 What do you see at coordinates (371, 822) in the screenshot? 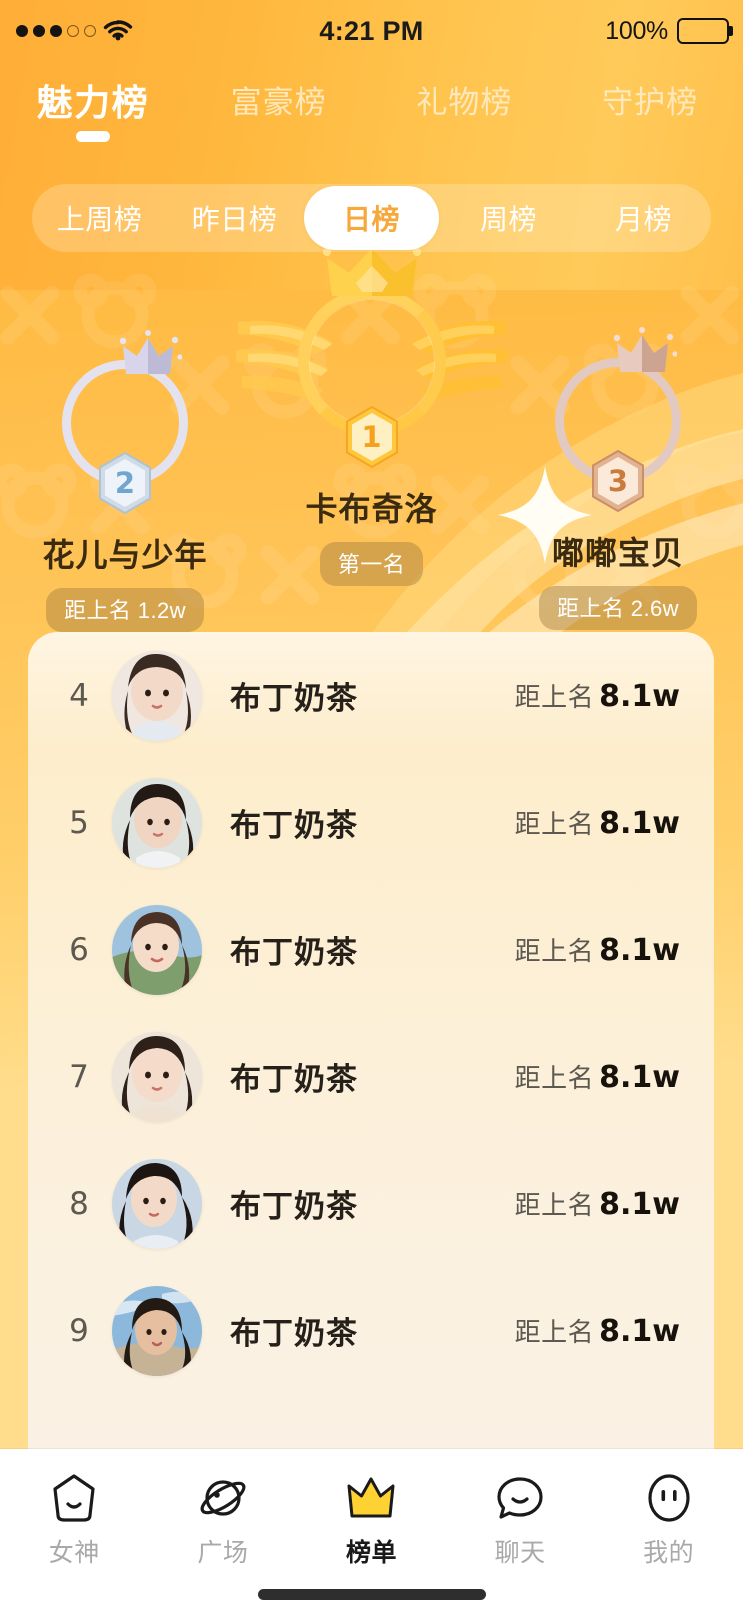
I see `table-row: 5 布丁奶茶 距上名 8.1w` at bounding box center [371, 822].